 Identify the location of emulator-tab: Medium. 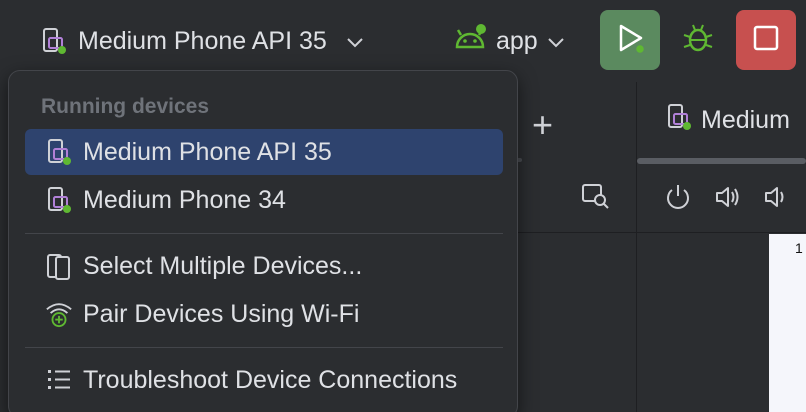
(727, 120).